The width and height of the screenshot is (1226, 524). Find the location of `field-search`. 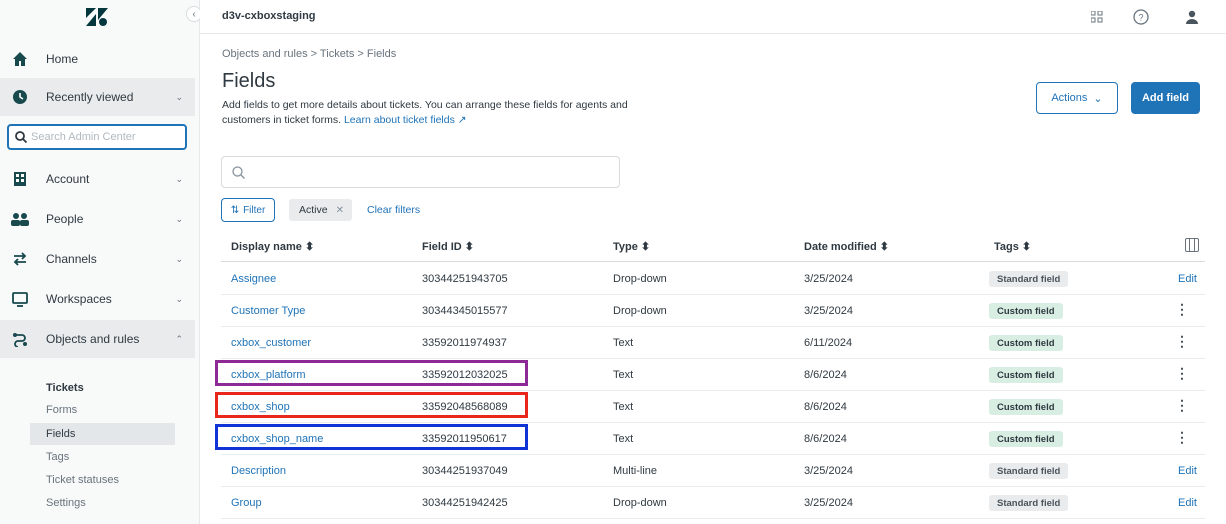

field-search is located at coordinates (420, 172).